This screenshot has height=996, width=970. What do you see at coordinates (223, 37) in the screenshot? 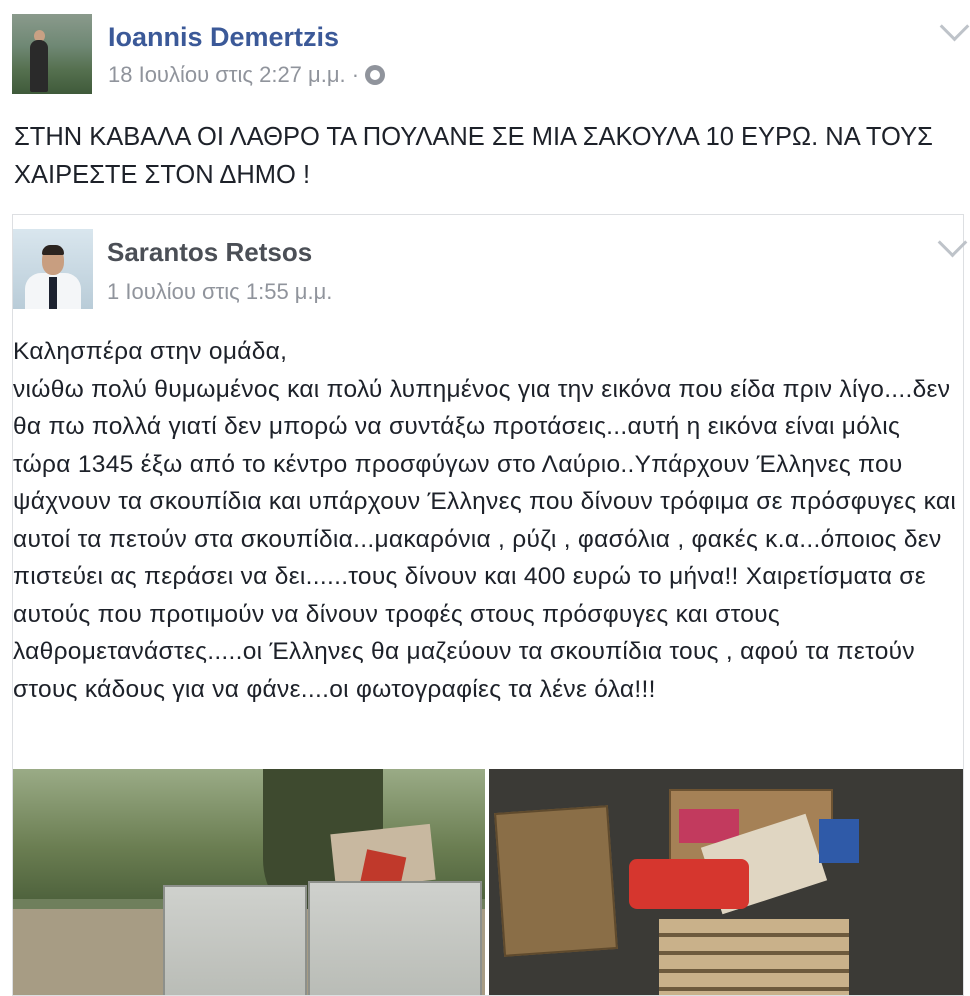
I see `post-author-name: Ioannis Demertzis` at bounding box center [223, 37].